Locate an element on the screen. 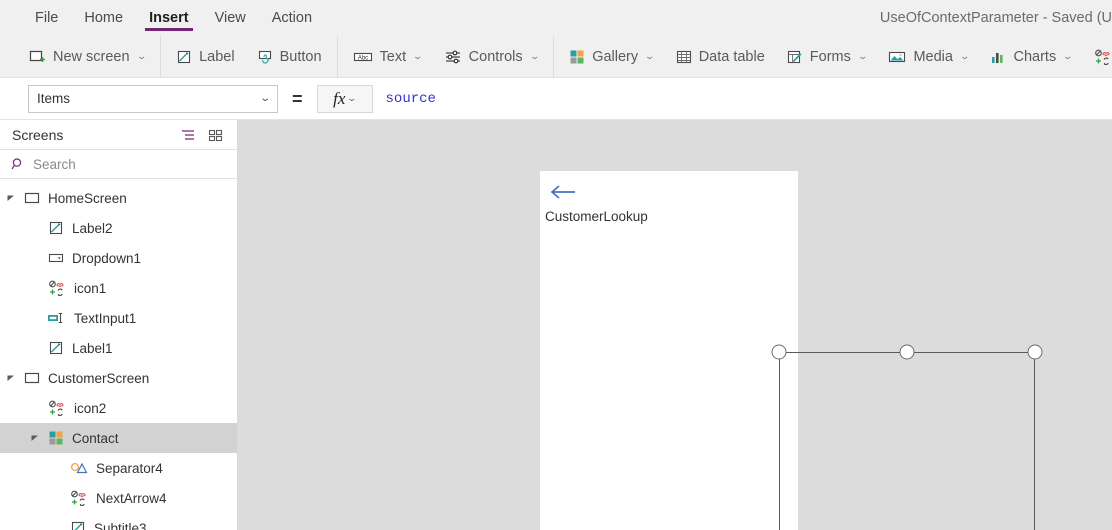 The width and height of the screenshot is (1112, 530). screen-header: CustomerLookup is located at coordinates (669, 200).